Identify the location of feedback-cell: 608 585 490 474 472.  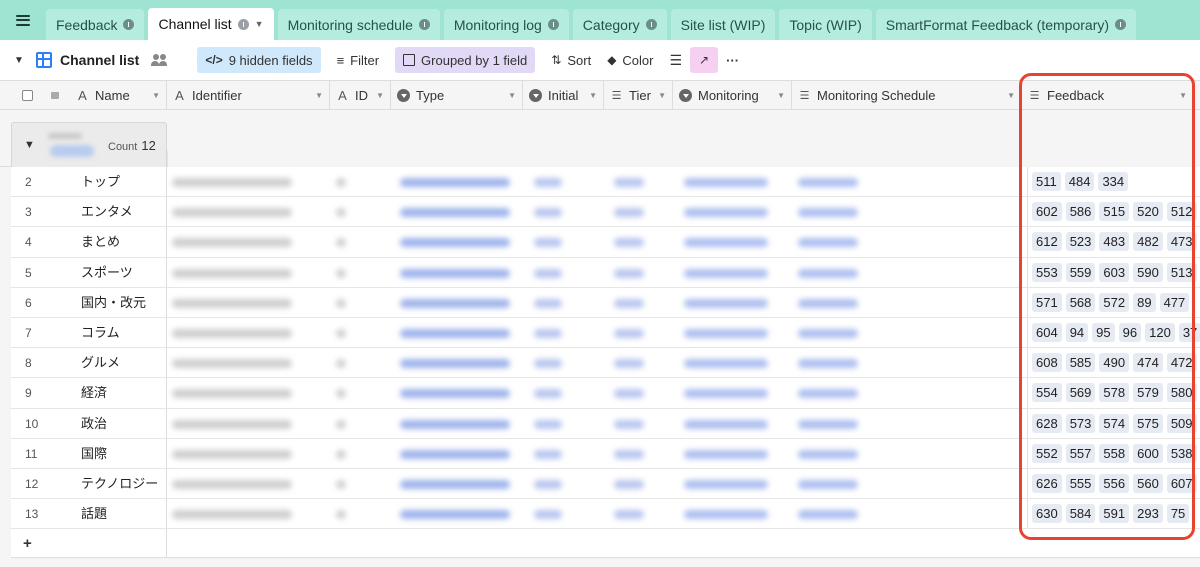
(1113, 363).